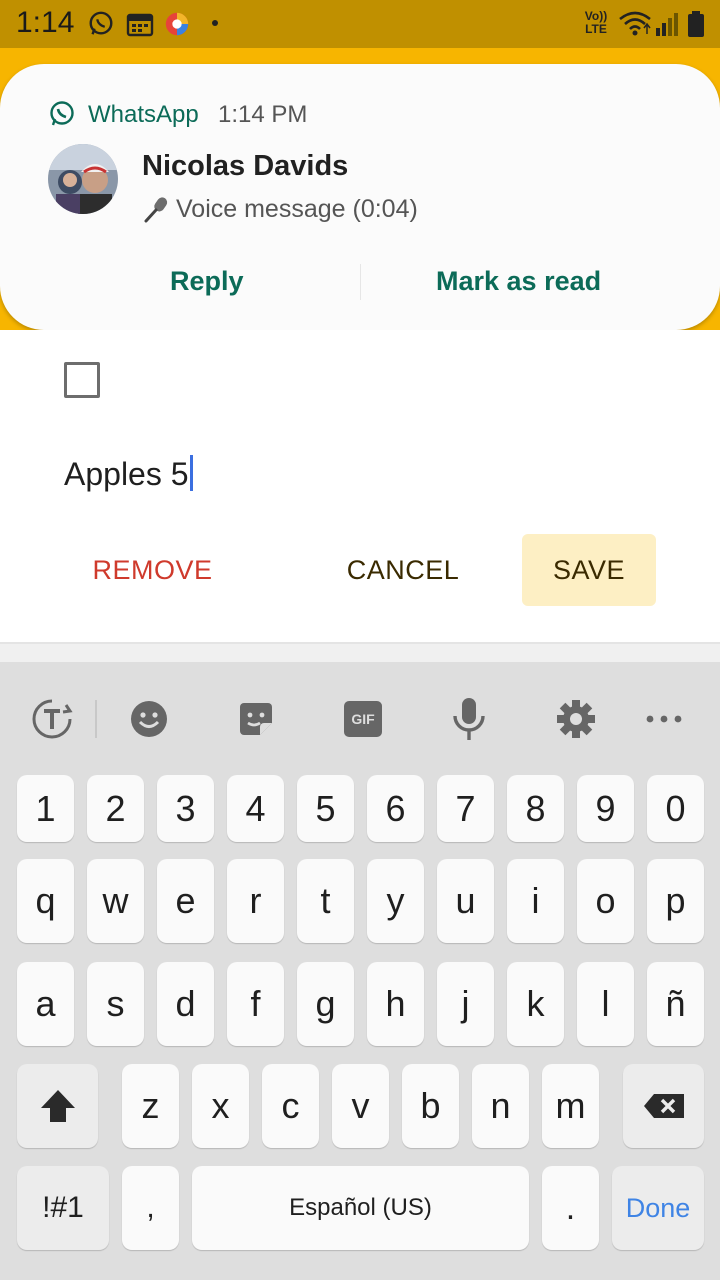 The width and height of the screenshot is (720, 1280). What do you see at coordinates (500, 1106) in the screenshot?
I see `key-n: n` at bounding box center [500, 1106].